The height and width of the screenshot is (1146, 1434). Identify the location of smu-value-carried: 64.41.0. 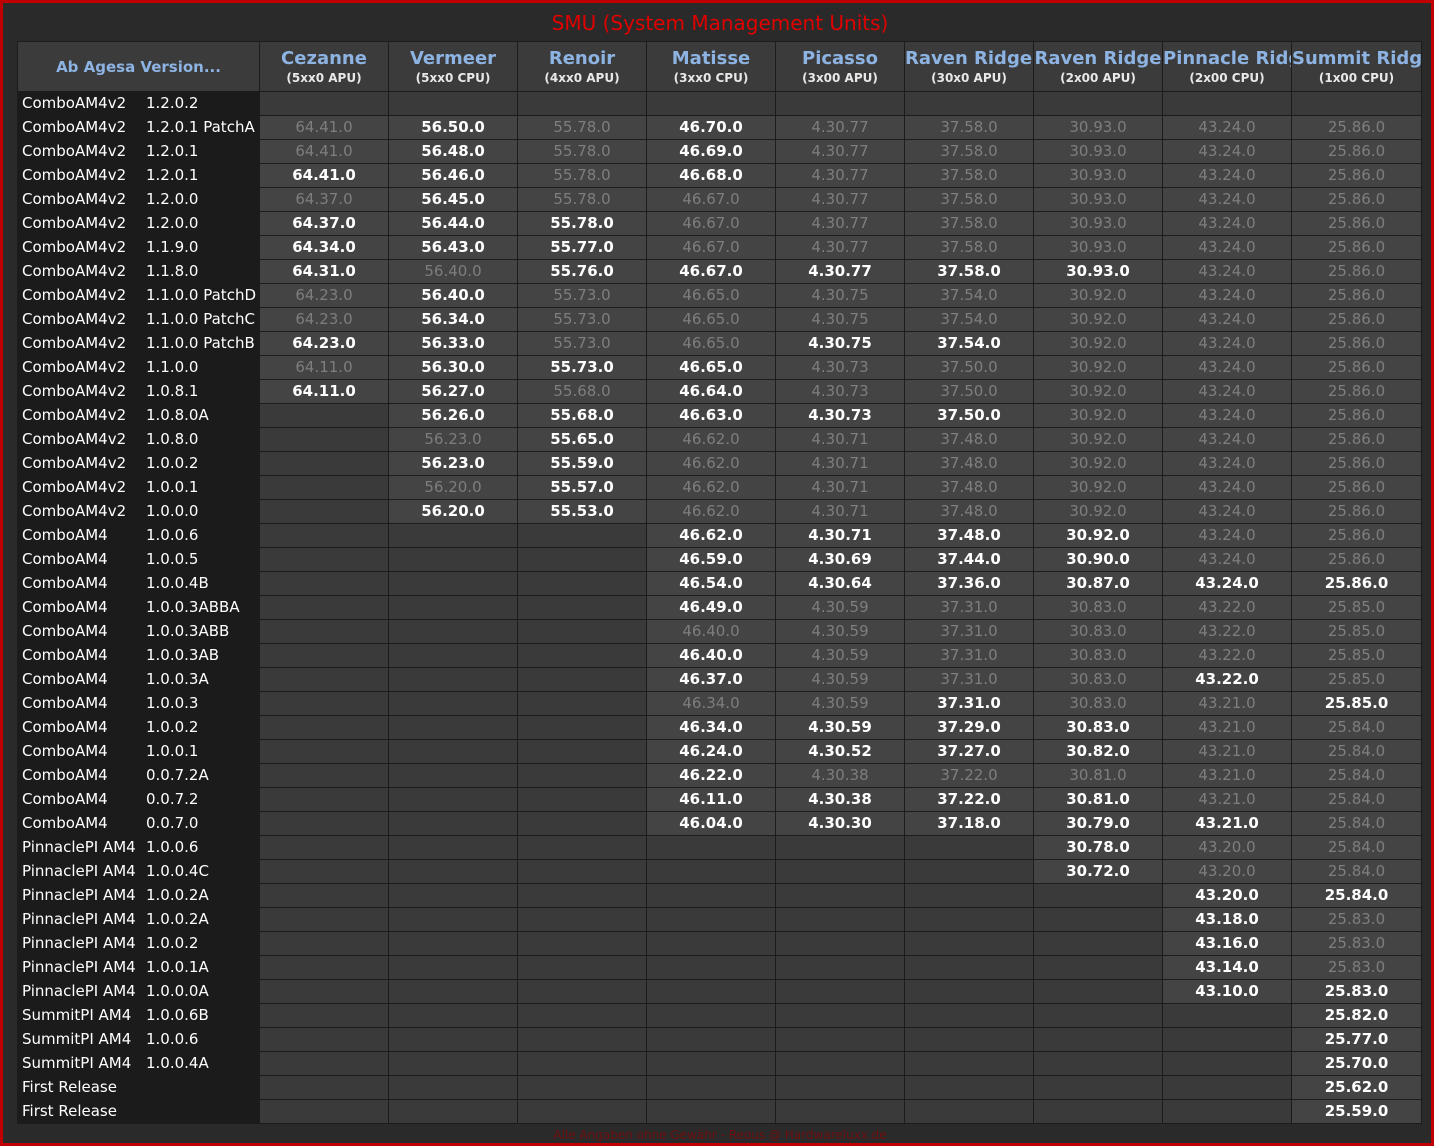
(324, 151).